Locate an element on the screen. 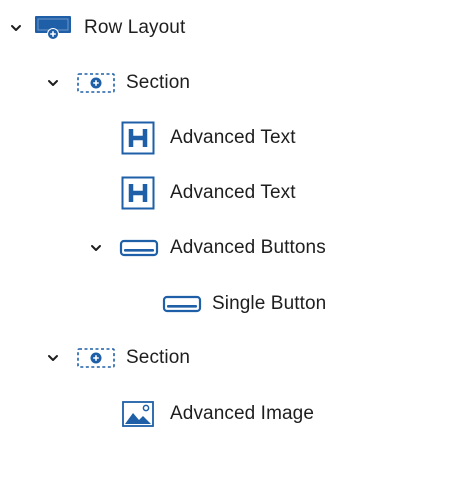 The height and width of the screenshot is (498, 474). tree-item-label: Advanced Image is located at coordinates (242, 413).